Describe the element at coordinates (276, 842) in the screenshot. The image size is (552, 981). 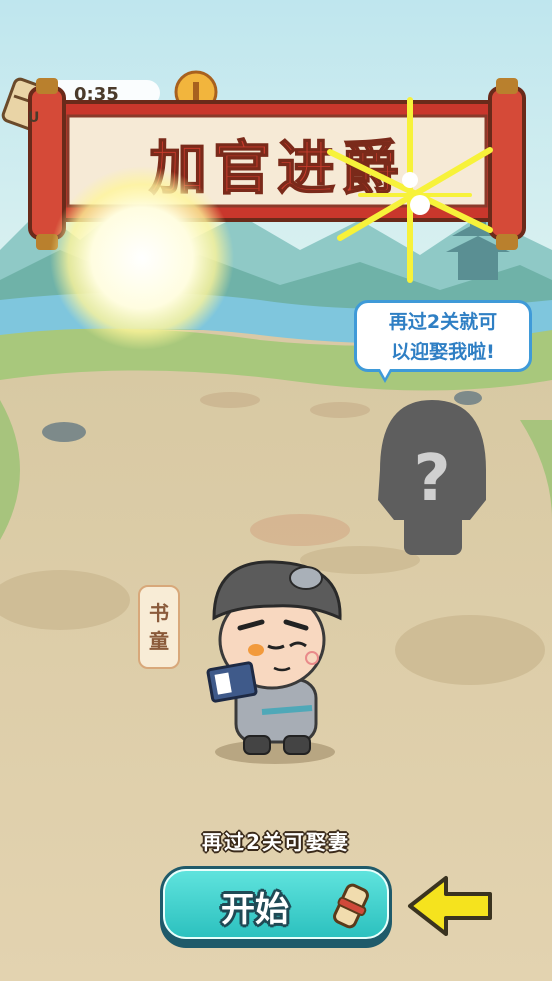
I see `progress-hint: 再过2关可娶妻` at that location.